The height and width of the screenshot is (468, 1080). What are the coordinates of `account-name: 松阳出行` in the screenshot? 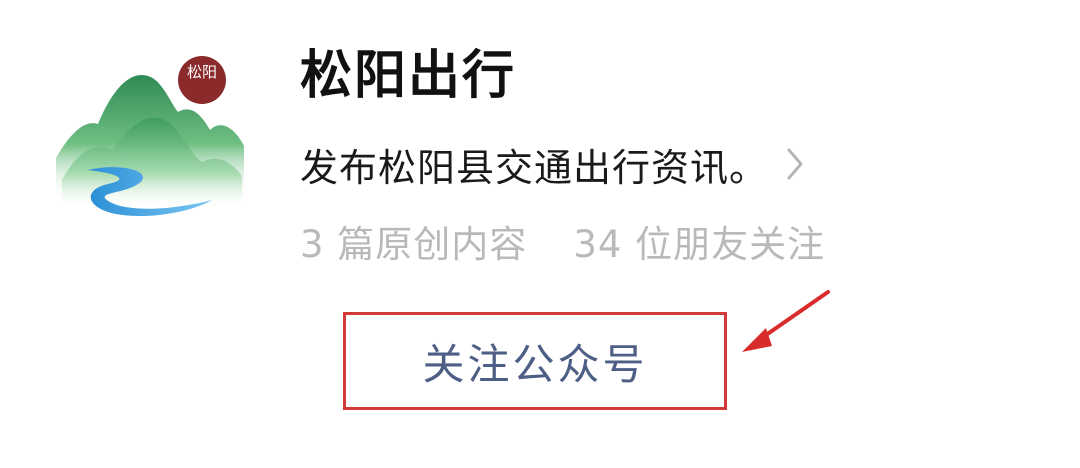 It's located at (408, 76).